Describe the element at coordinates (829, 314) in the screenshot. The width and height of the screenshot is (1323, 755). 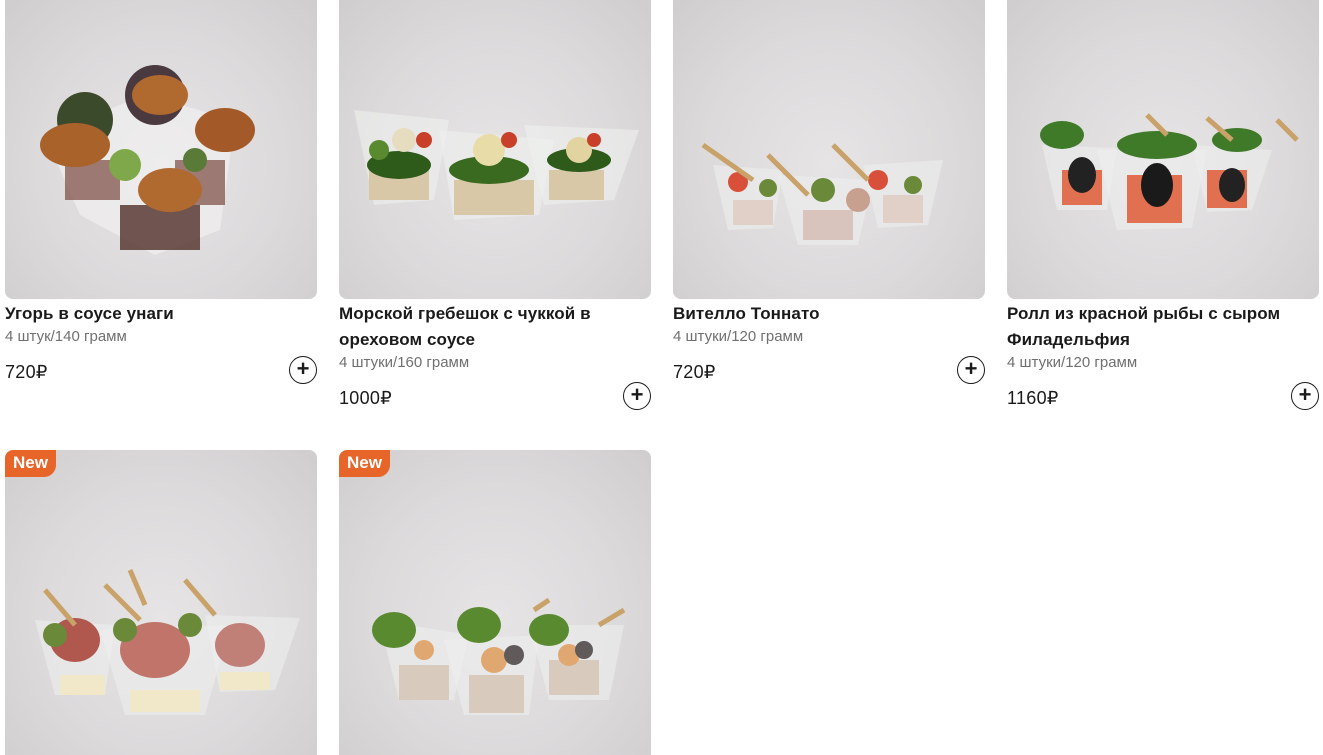
I see `product-title: Вителло Тоннато` at that location.